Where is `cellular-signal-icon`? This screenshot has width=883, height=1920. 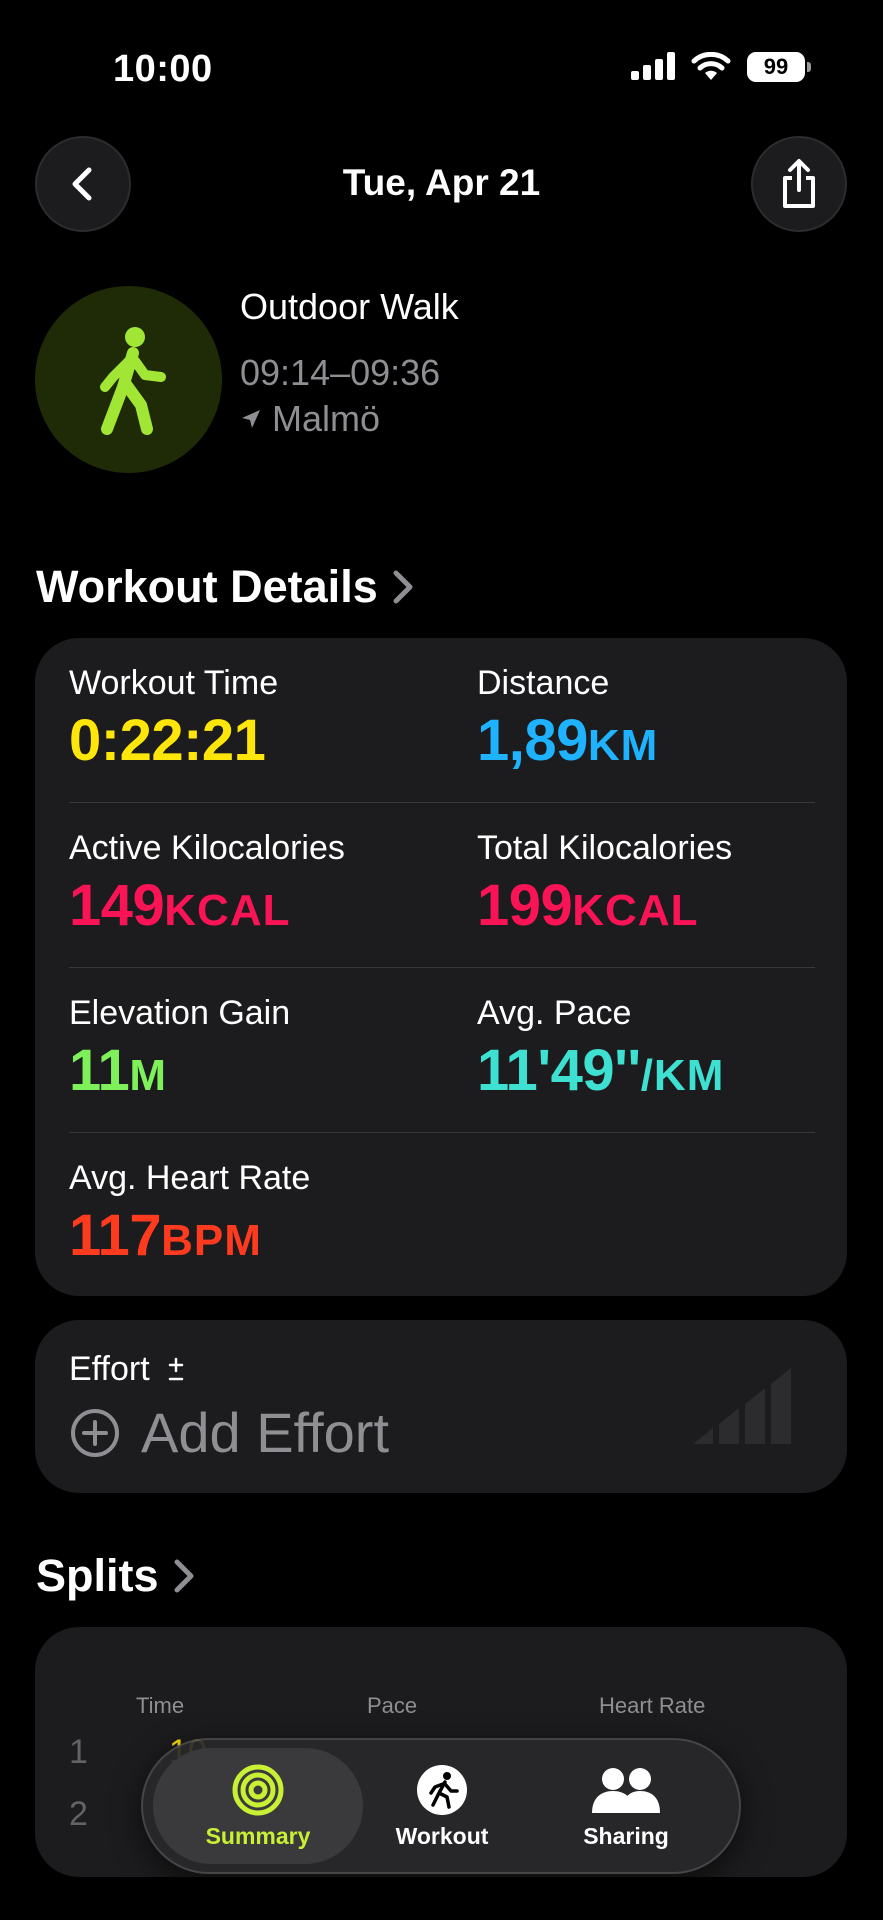
cellular-signal-icon is located at coordinates (653, 66).